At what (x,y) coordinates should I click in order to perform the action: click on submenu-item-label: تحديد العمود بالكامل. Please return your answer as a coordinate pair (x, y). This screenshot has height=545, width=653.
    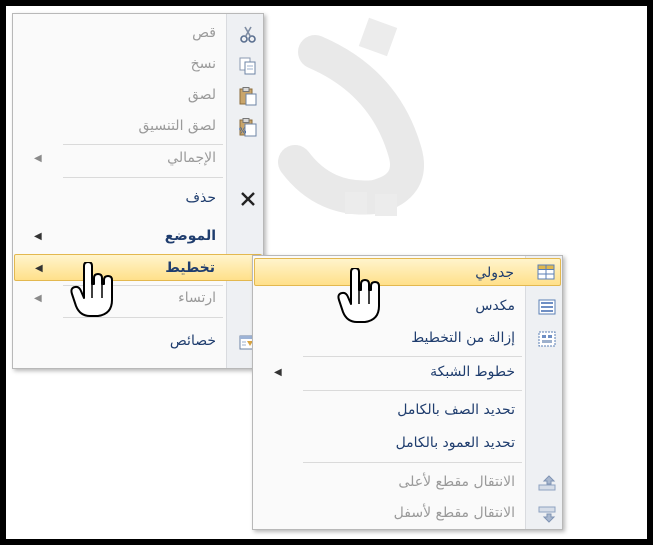
    Looking at the image, I should click on (455, 443).